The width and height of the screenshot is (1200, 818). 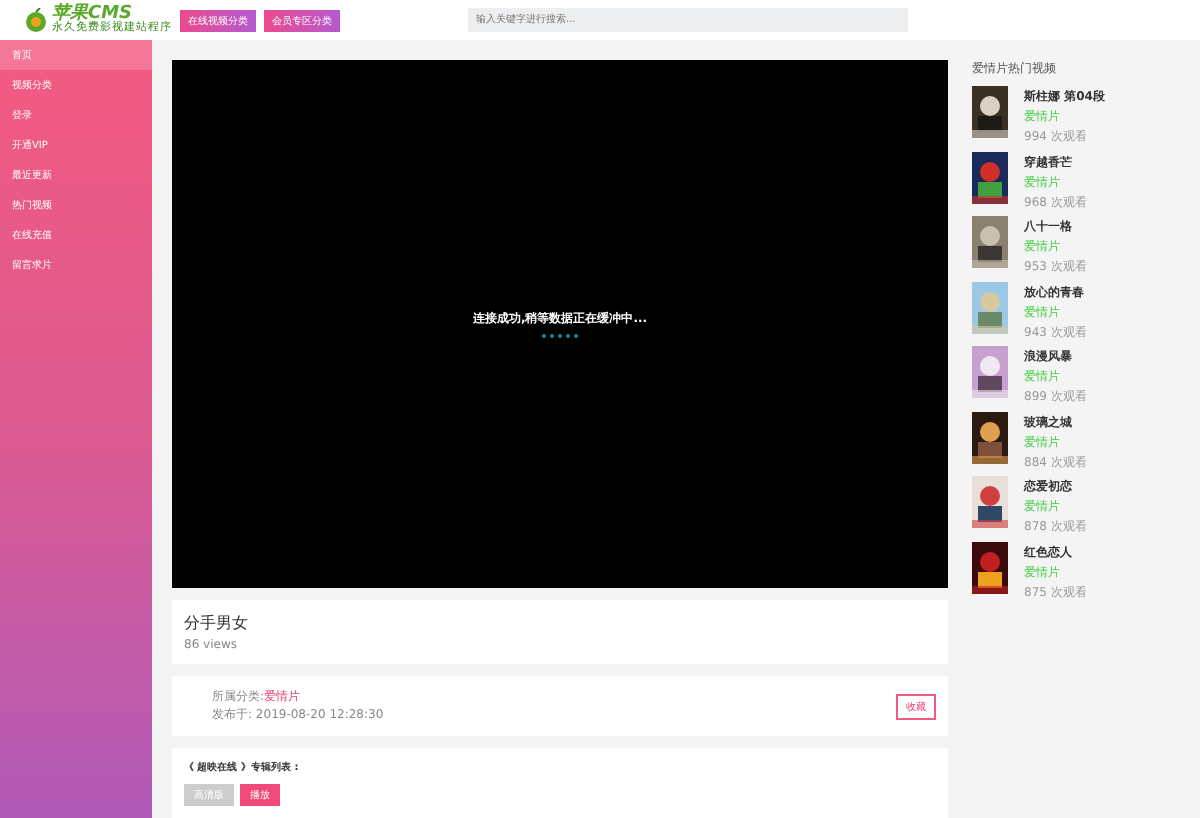 What do you see at coordinates (36, 20) in the screenshot?
I see `apple-logo-icon` at bounding box center [36, 20].